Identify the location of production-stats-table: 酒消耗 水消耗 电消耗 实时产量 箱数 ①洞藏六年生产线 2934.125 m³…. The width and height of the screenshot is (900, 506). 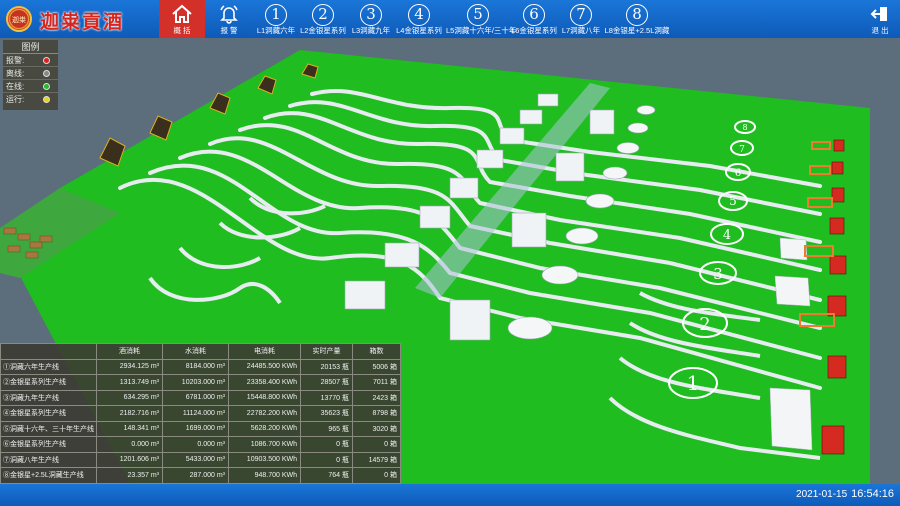
(200, 413).